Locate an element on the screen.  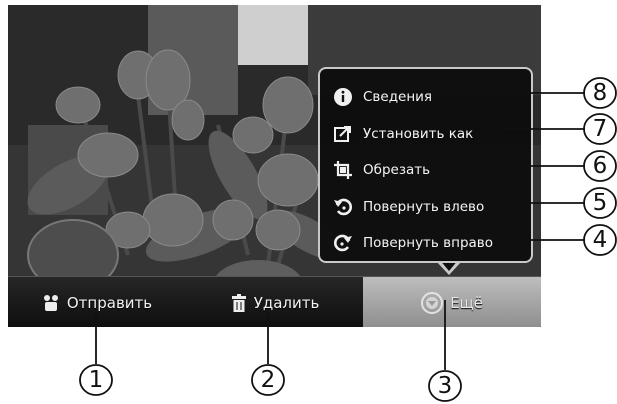
callout-4: 4 is located at coordinates (600, 240).